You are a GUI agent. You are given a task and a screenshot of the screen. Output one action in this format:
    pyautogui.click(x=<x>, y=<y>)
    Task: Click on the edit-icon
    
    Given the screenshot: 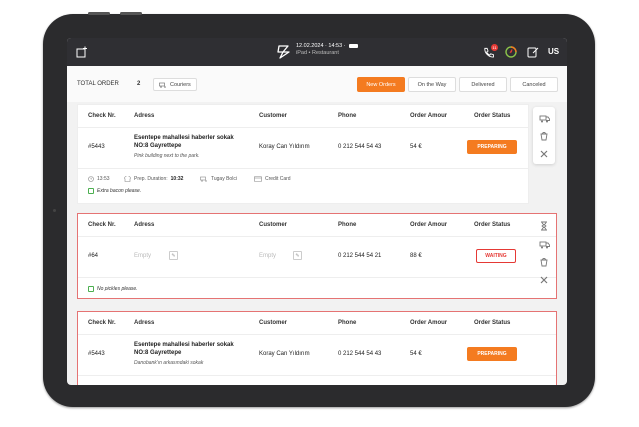 What is the action you would take?
    pyautogui.click(x=533, y=52)
    